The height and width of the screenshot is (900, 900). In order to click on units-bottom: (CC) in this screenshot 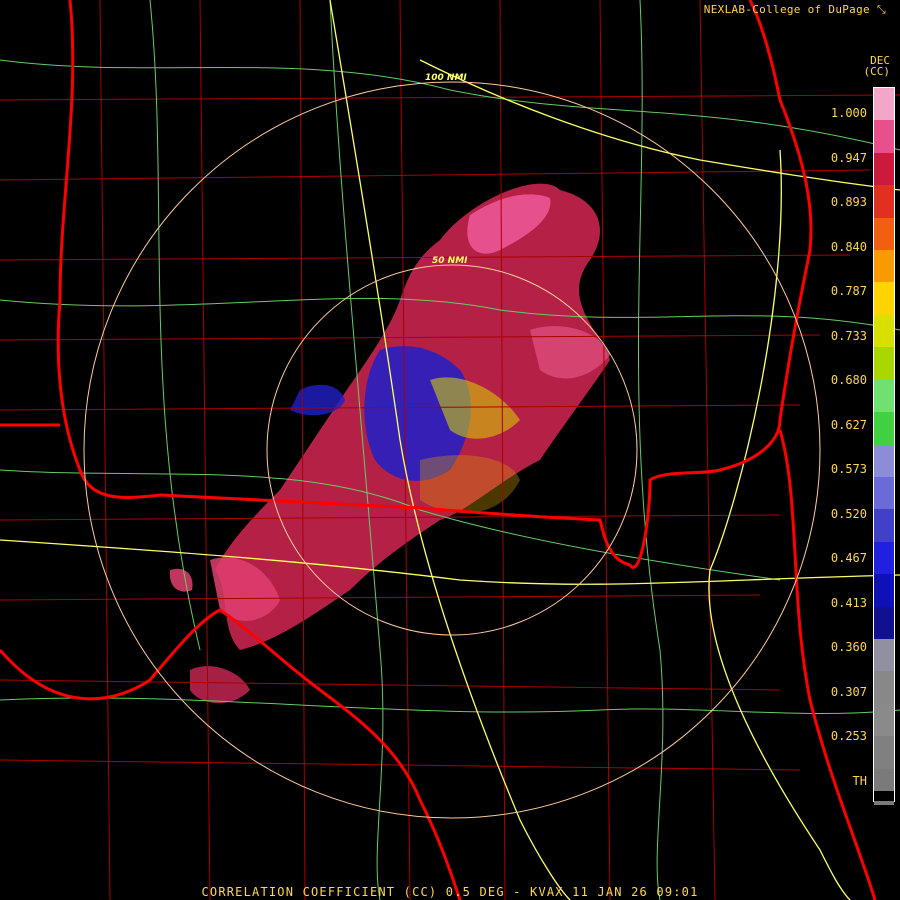, I will do `click(877, 71)`.